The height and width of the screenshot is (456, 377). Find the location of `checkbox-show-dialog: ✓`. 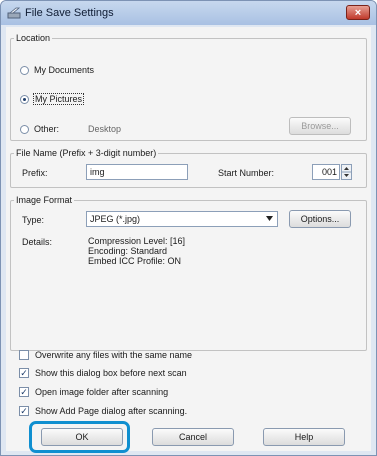

checkbox-show-dialog: ✓ is located at coordinates (24, 373).